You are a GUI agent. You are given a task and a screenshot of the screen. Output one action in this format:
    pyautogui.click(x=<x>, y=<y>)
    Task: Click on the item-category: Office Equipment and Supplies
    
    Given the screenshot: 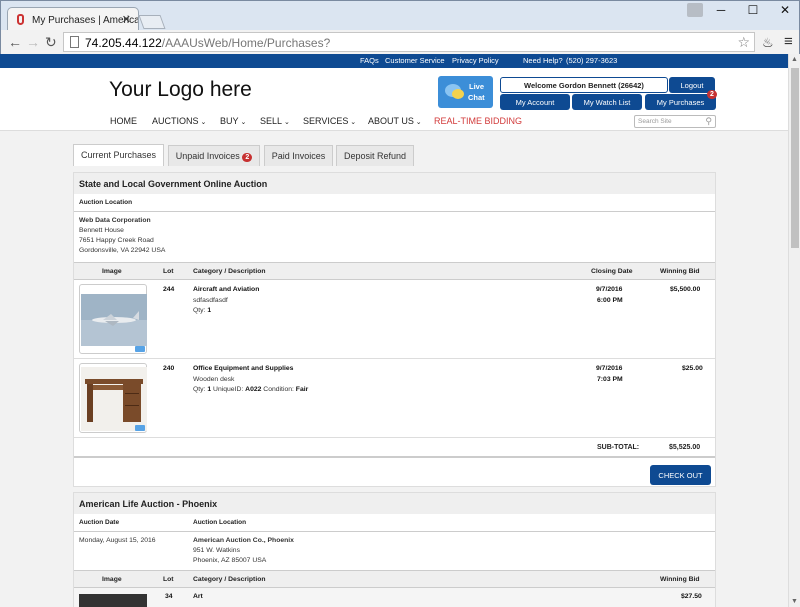 What is the action you would take?
    pyautogui.click(x=243, y=368)
    